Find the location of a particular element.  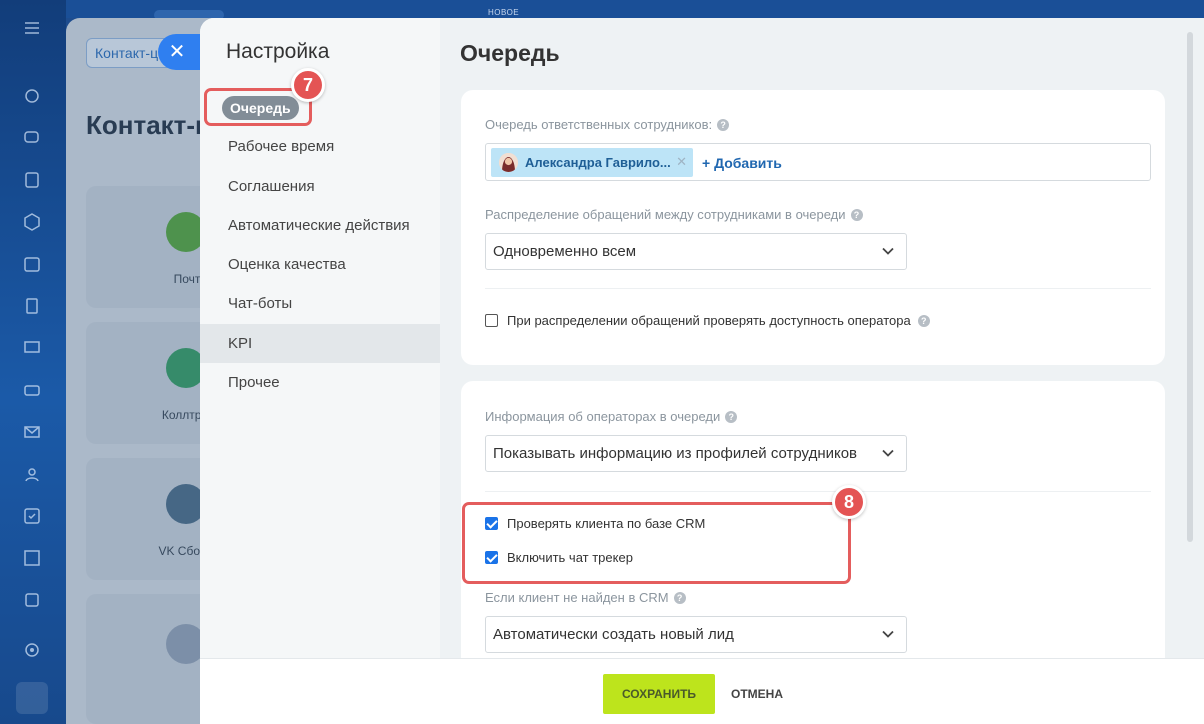

footer-bar: СОХРАНИТЬ ОТМЕНА is located at coordinates (702, 691).